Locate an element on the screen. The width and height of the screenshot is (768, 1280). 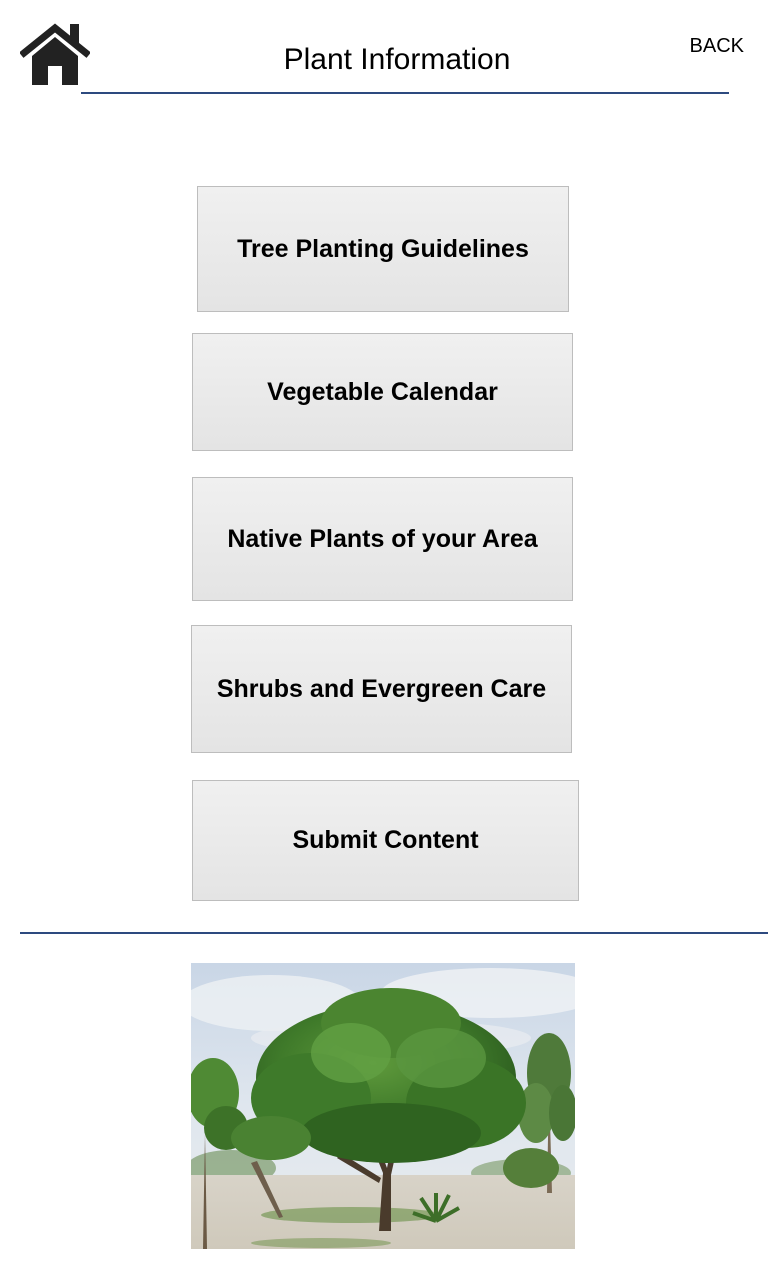
shrubs-evergreen-care-button: Shrubs and Evergreen Care is located at coordinates (381, 689).